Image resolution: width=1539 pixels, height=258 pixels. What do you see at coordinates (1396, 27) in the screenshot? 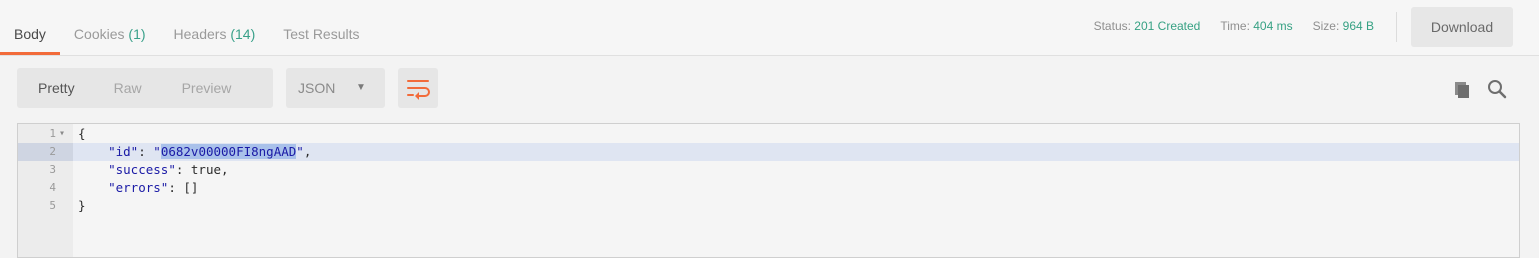
I see `divider` at bounding box center [1396, 27].